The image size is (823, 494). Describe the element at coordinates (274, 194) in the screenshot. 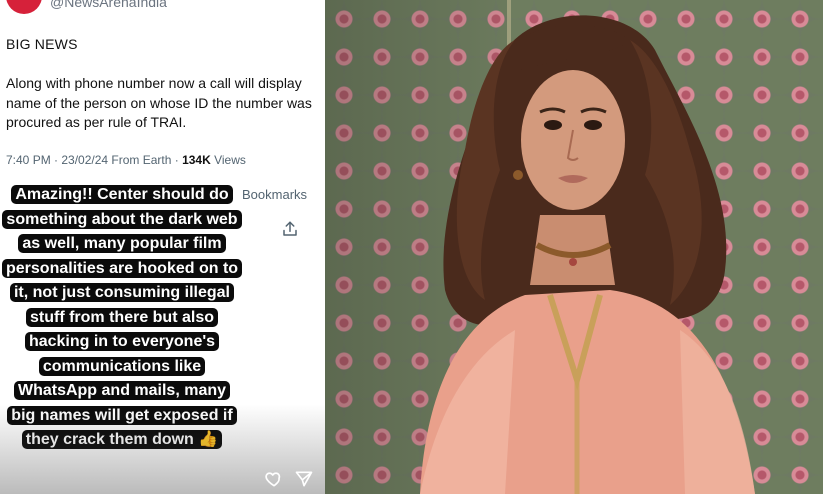

I see `bookmarks-link: Bookmarks` at that location.